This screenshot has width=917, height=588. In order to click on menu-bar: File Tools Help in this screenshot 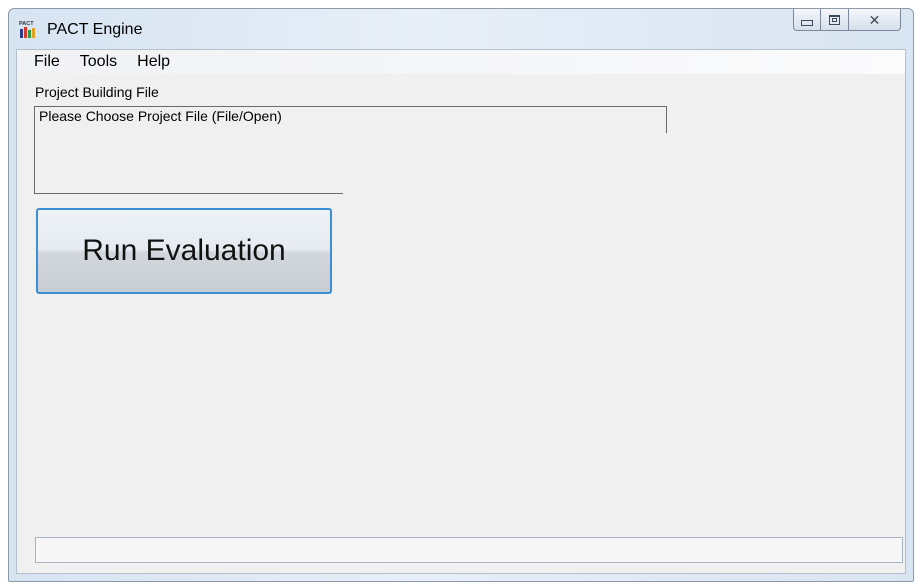, I will do `click(461, 62)`.